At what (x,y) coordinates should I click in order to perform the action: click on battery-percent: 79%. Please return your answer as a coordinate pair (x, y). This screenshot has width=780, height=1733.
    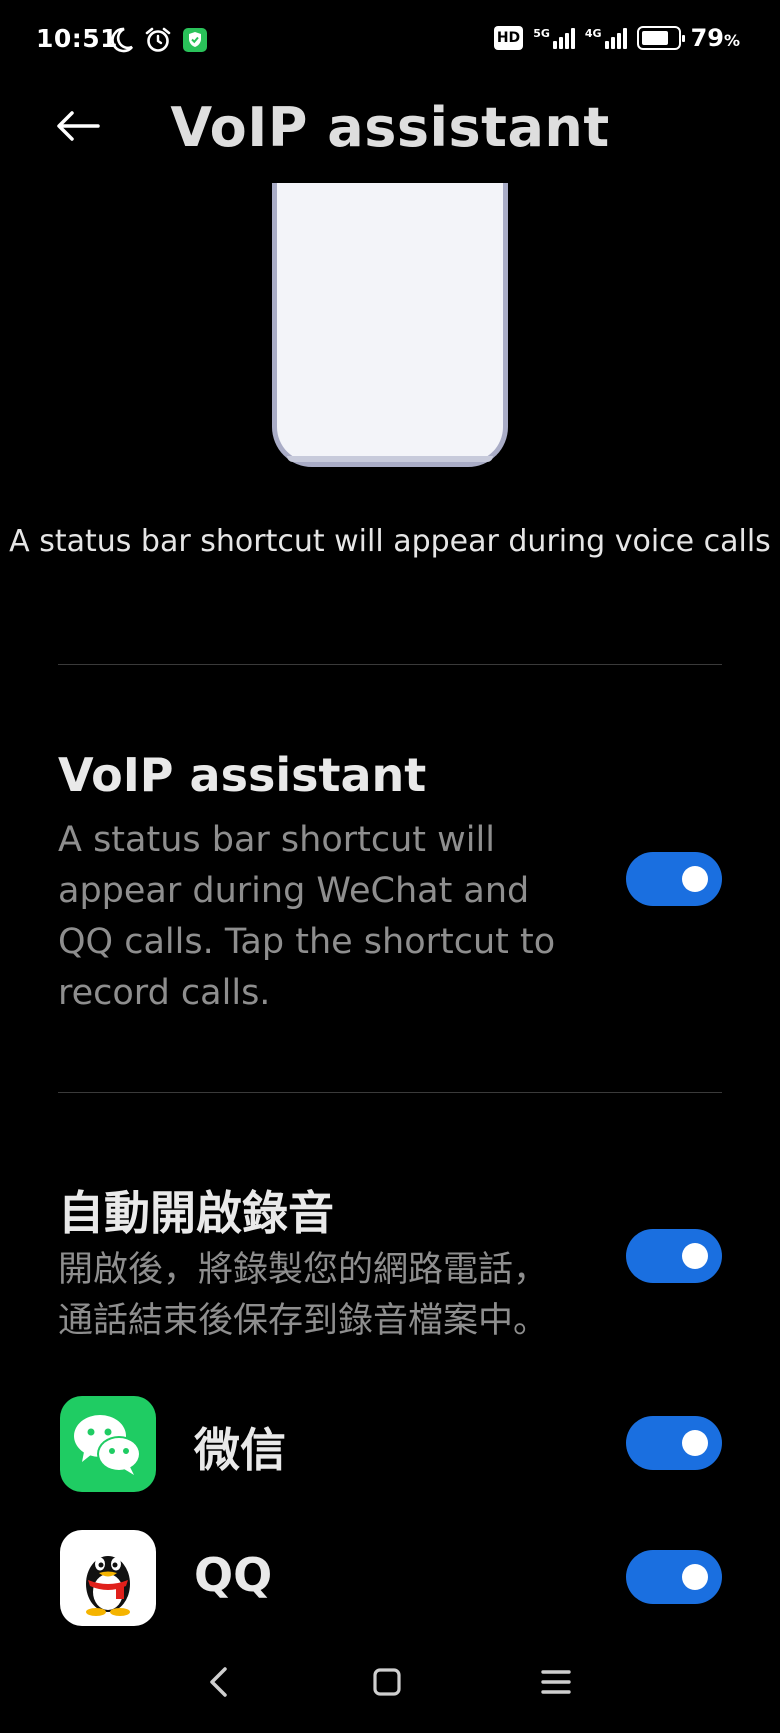
    Looking at the image, I should click on (715, 38).